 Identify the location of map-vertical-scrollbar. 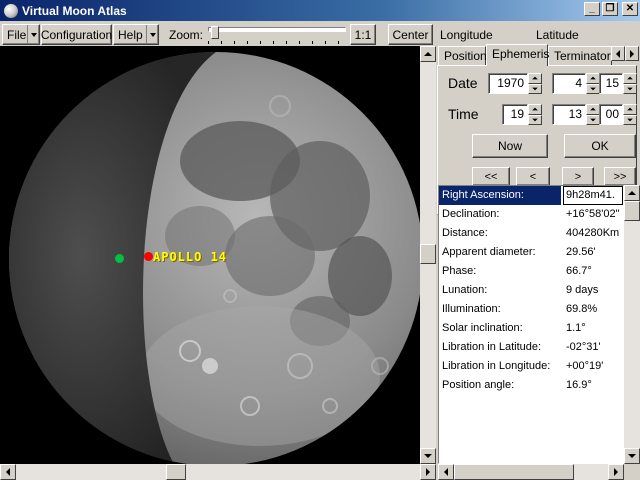
(428, 255).